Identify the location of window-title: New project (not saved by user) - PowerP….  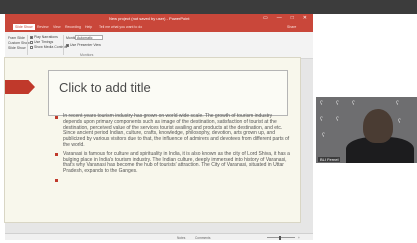
(149, 18).